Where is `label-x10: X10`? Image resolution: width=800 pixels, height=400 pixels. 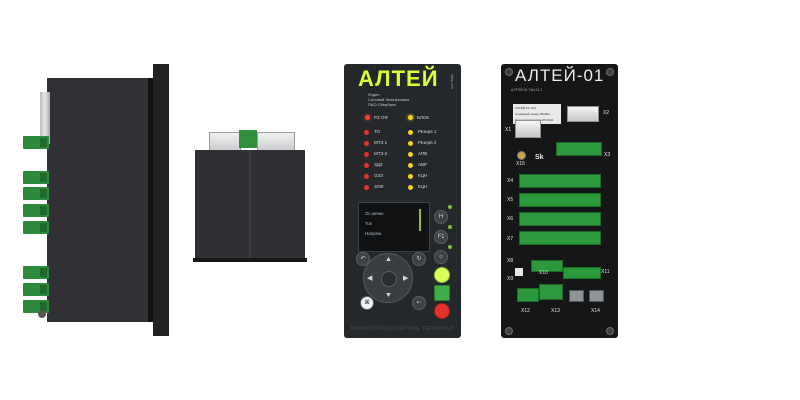
label-x10: X10 is located at coordinates (543, 273).